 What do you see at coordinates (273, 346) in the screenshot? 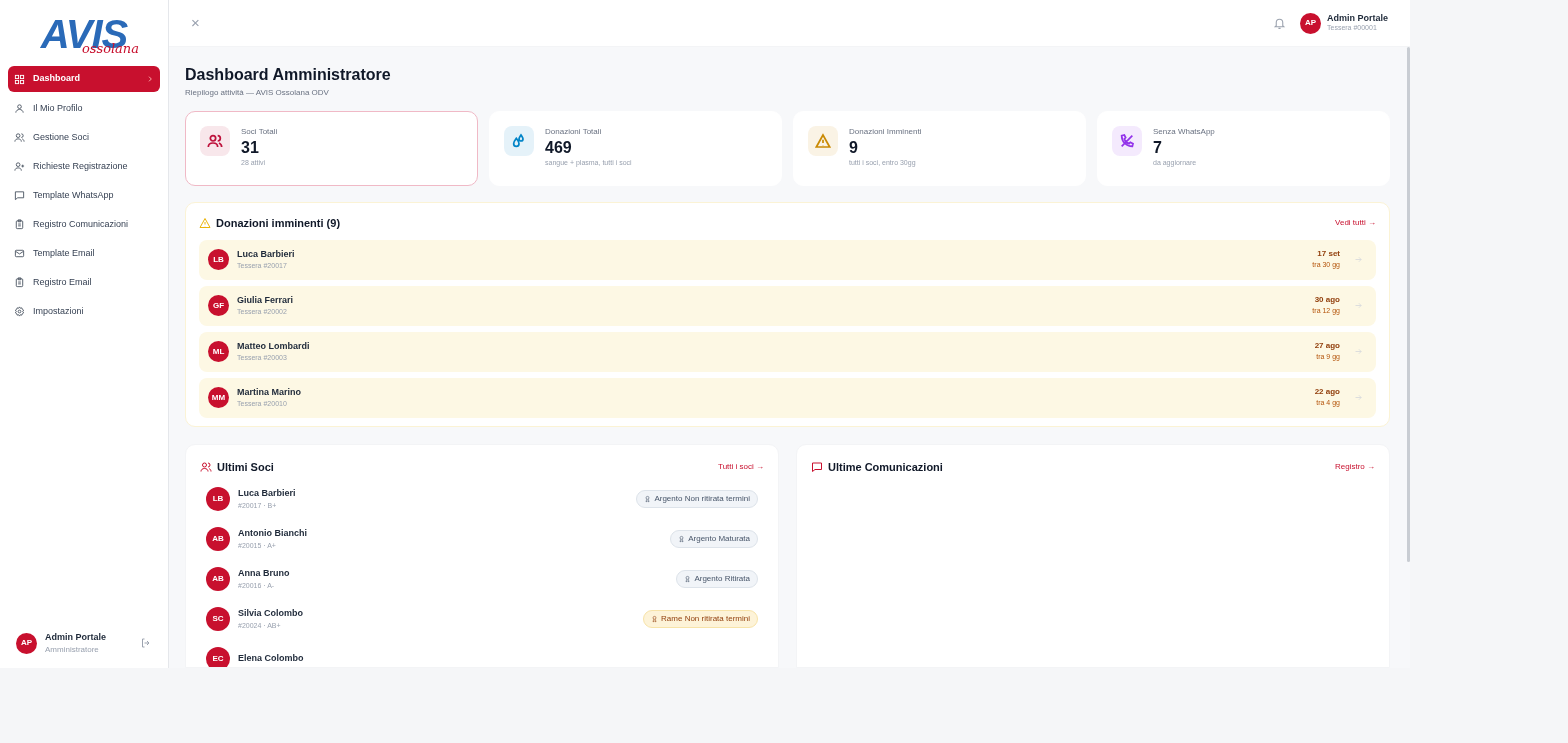
I see `member-name: Matteo Lombardi` at bounding box center [273, 346].